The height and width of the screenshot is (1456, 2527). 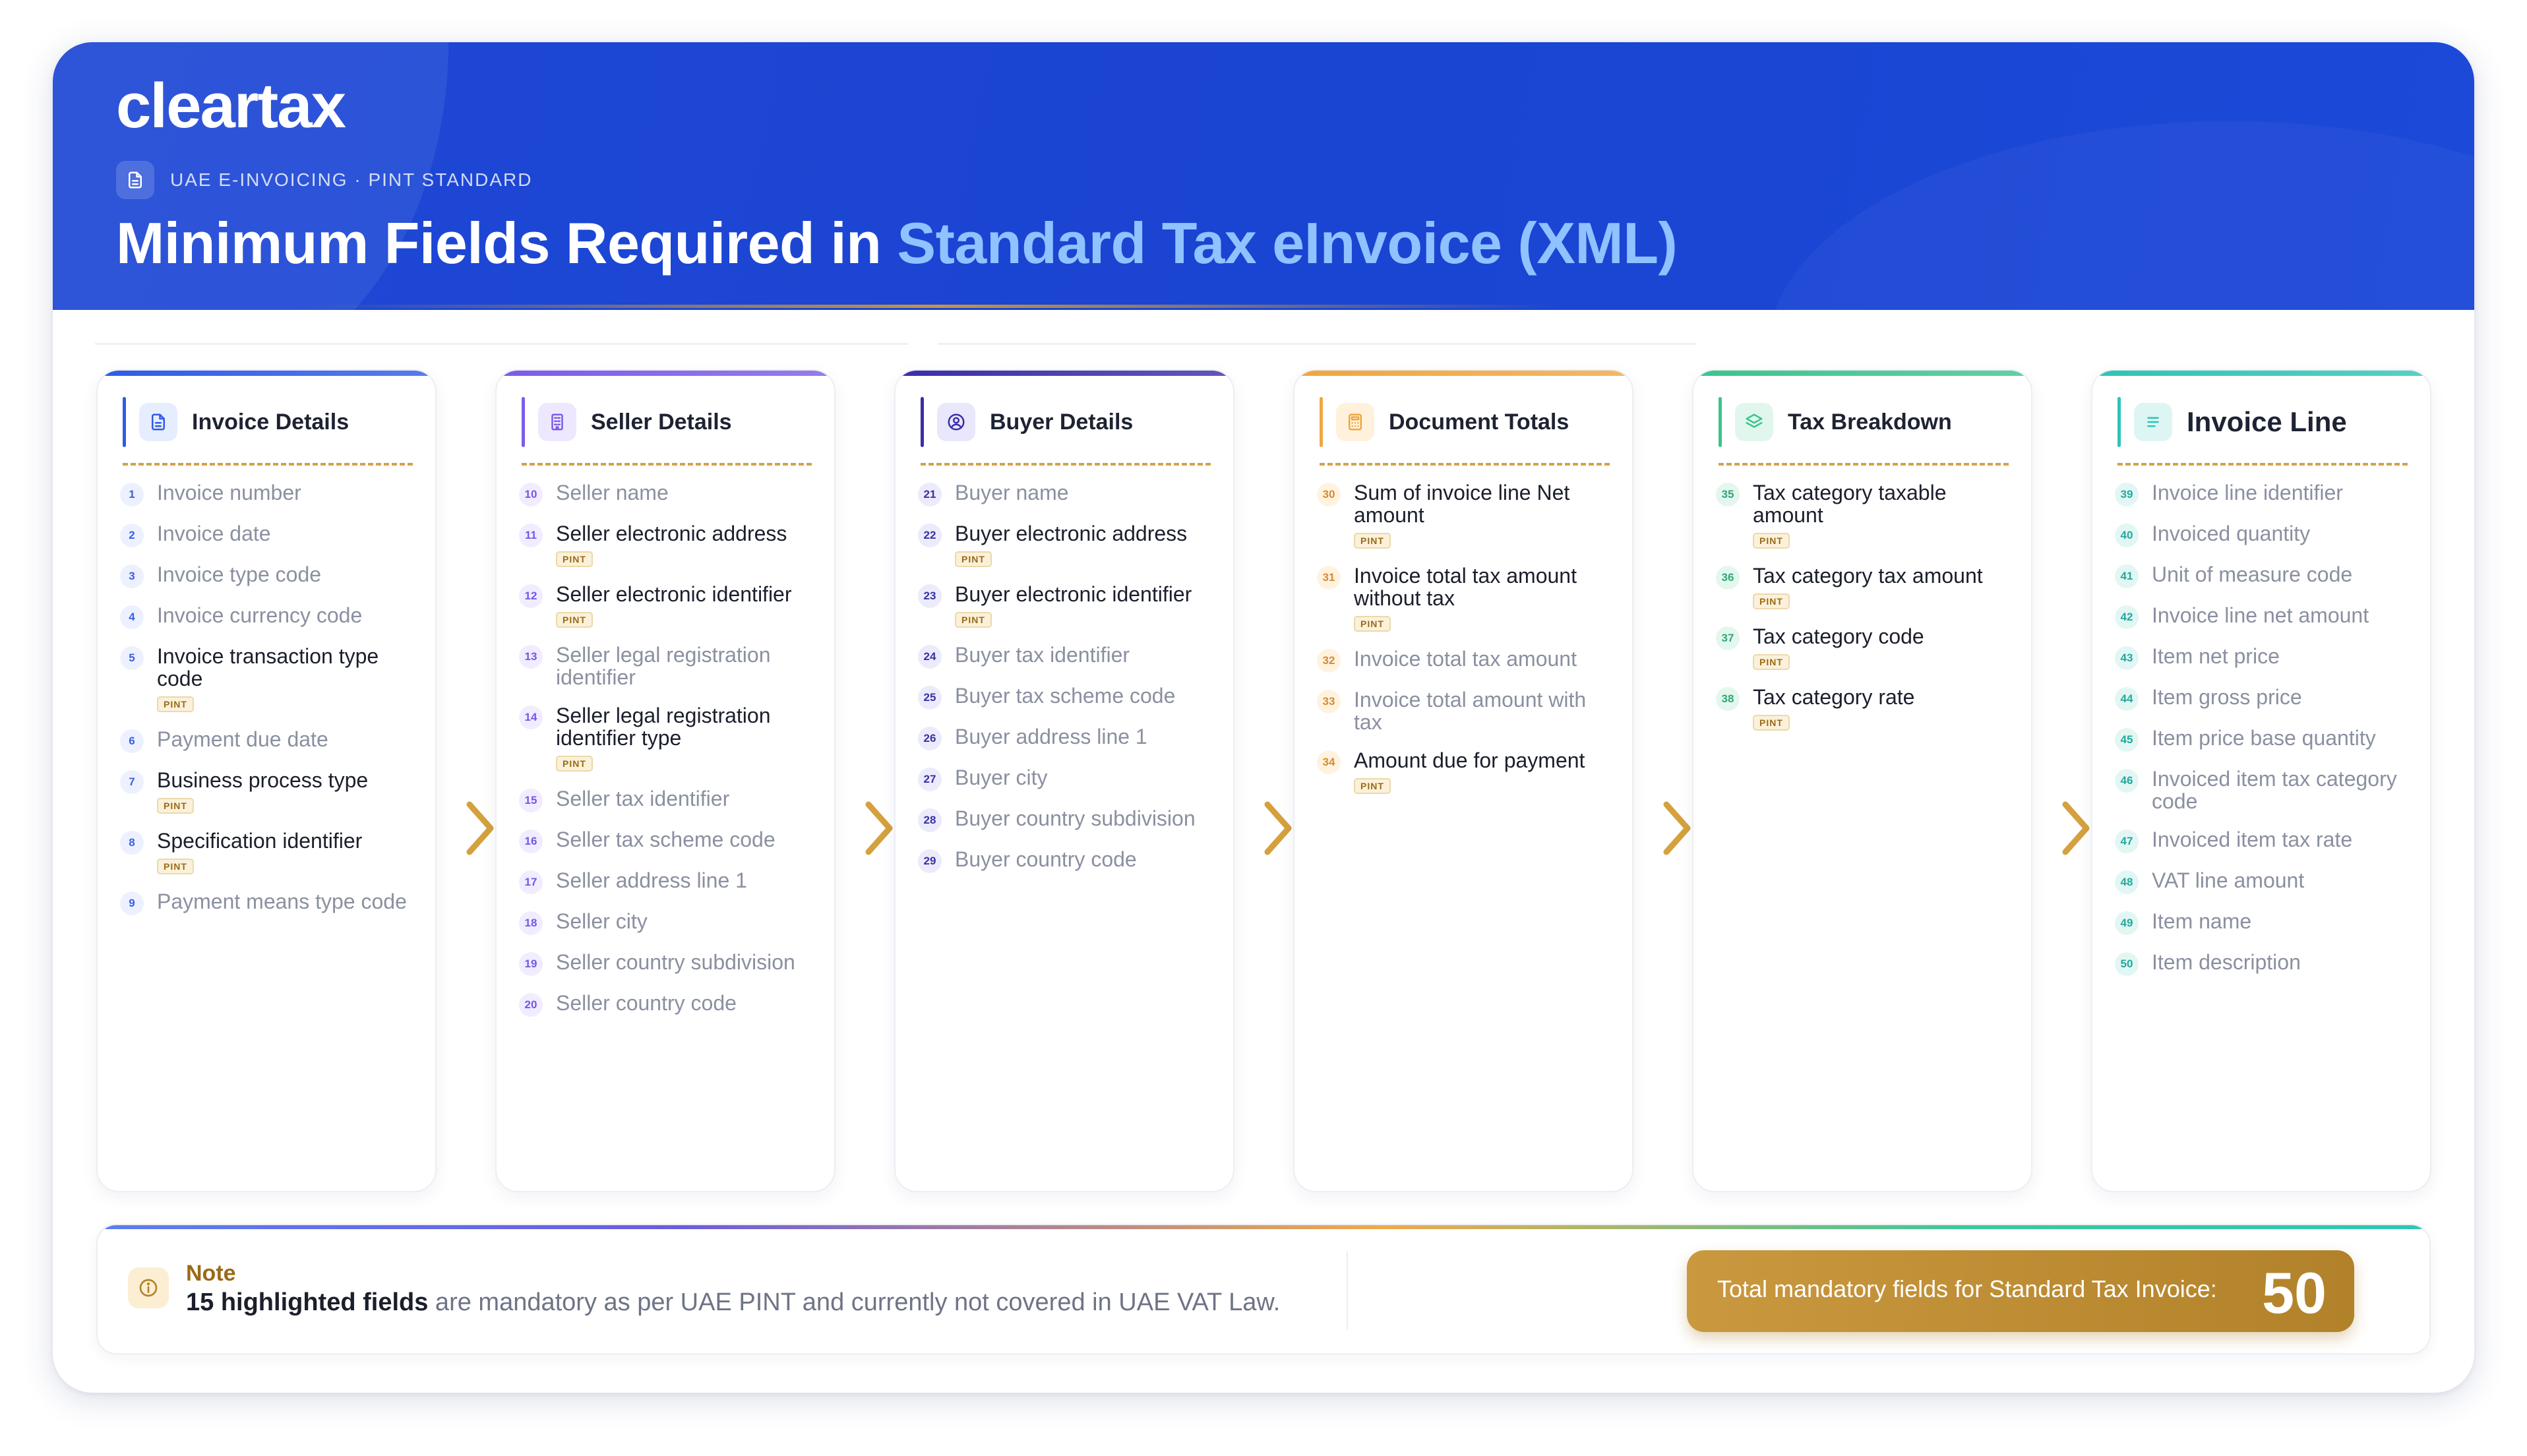 I want to click on field-label: Buyer electronic identifier, so click(x=1073, y=594).